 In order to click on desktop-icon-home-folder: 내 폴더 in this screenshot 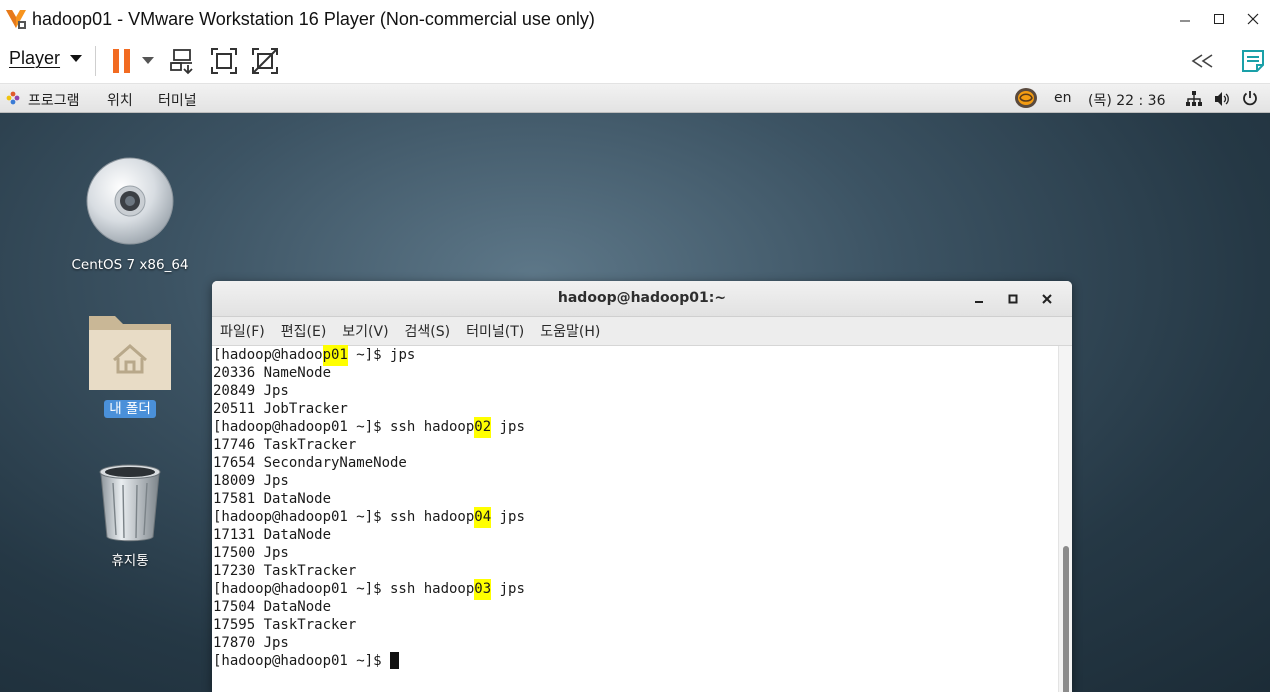, I will do `click(130, 363)`.